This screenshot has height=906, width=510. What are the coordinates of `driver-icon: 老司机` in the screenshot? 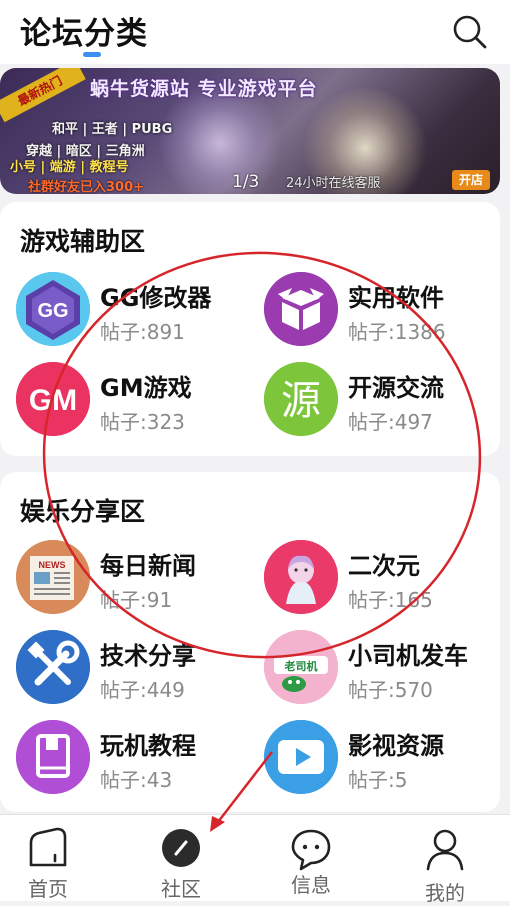 It's located at (301, 667).